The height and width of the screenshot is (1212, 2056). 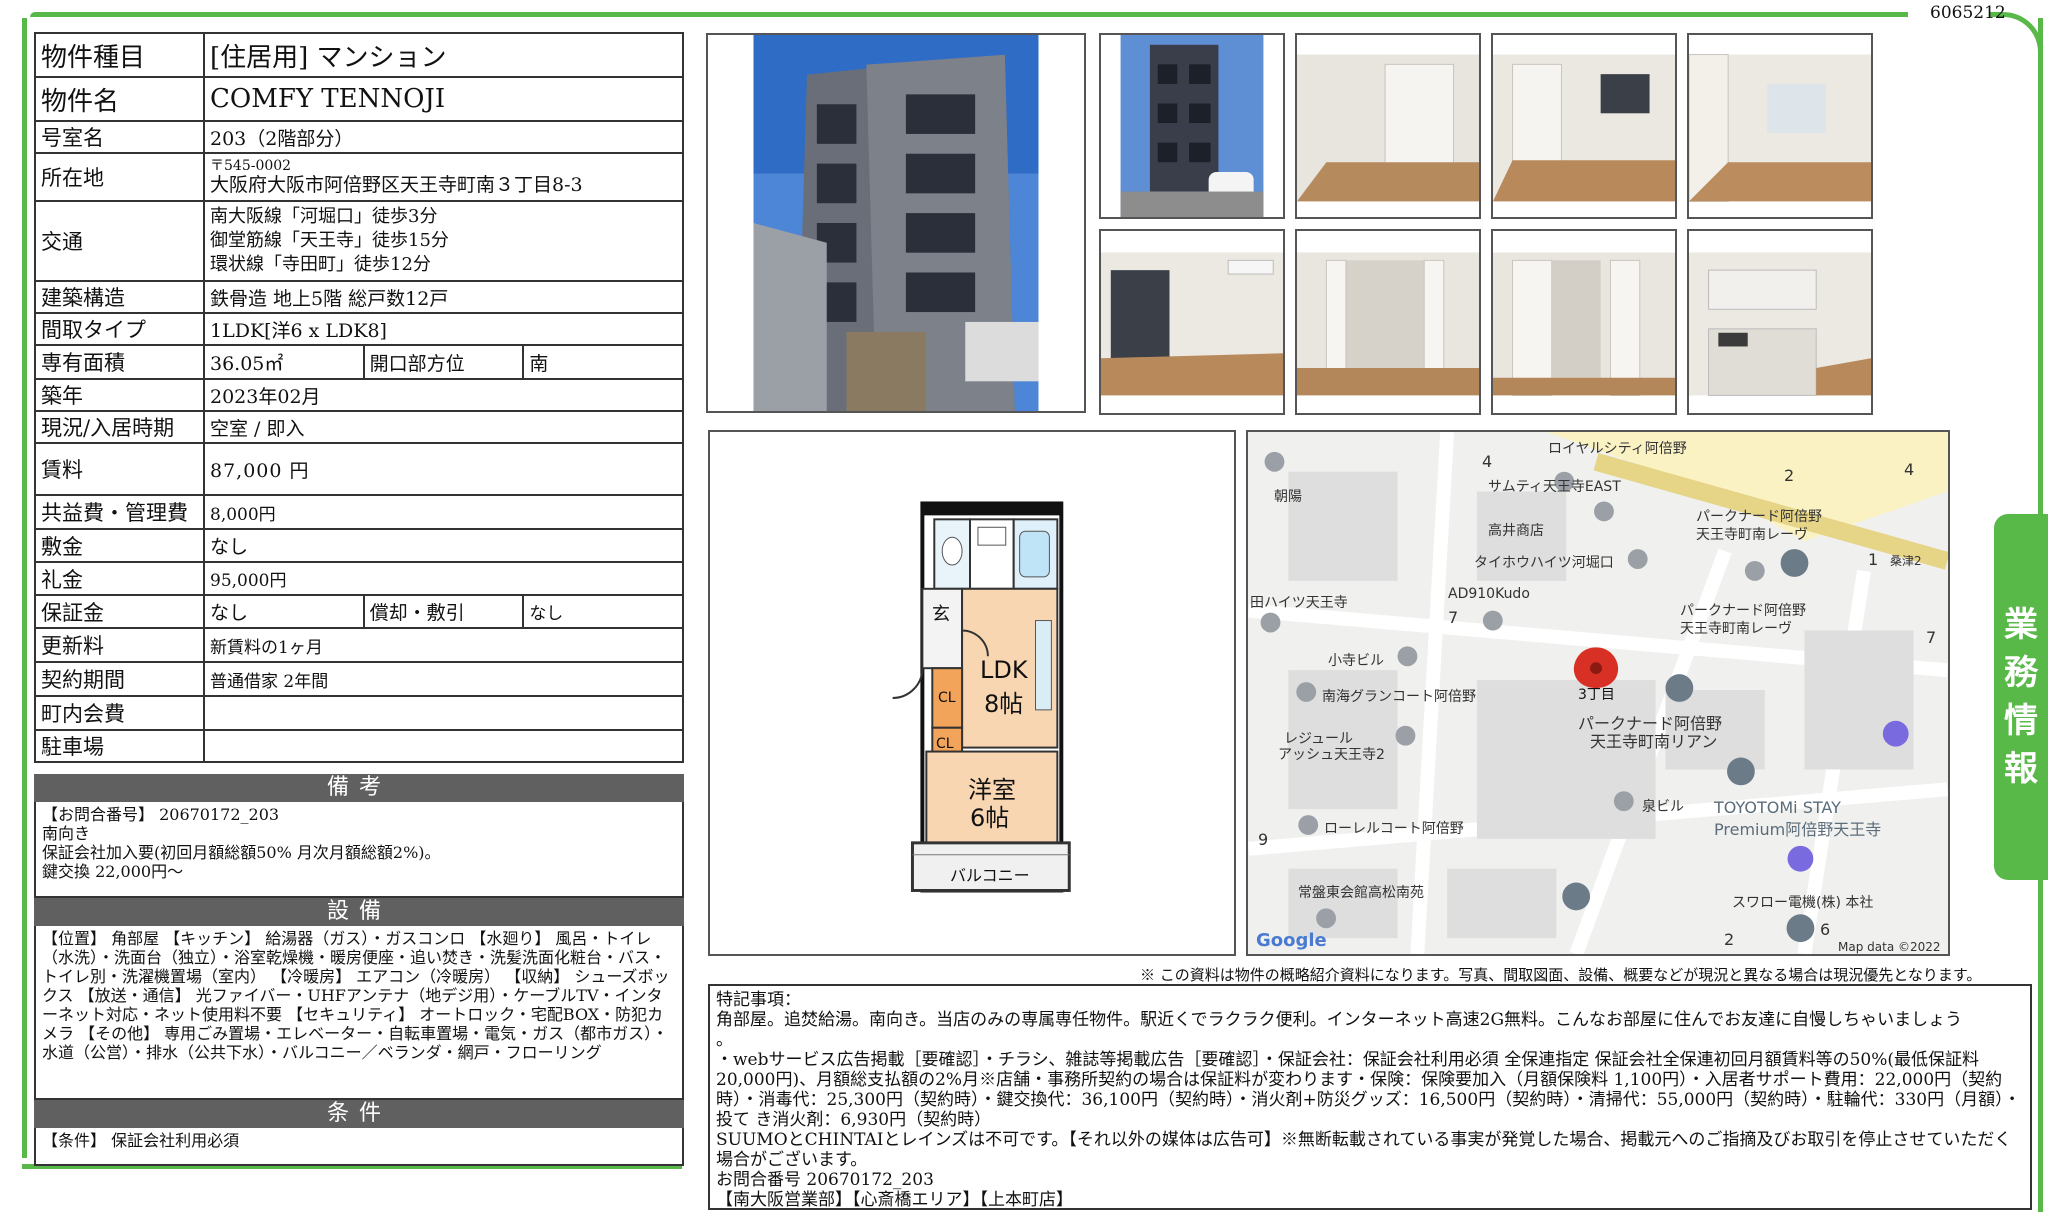 What do you see at coordinates (359, 912) in the screenshot?
I see `facilities-header: 設備` at bounding box center [359, 912].